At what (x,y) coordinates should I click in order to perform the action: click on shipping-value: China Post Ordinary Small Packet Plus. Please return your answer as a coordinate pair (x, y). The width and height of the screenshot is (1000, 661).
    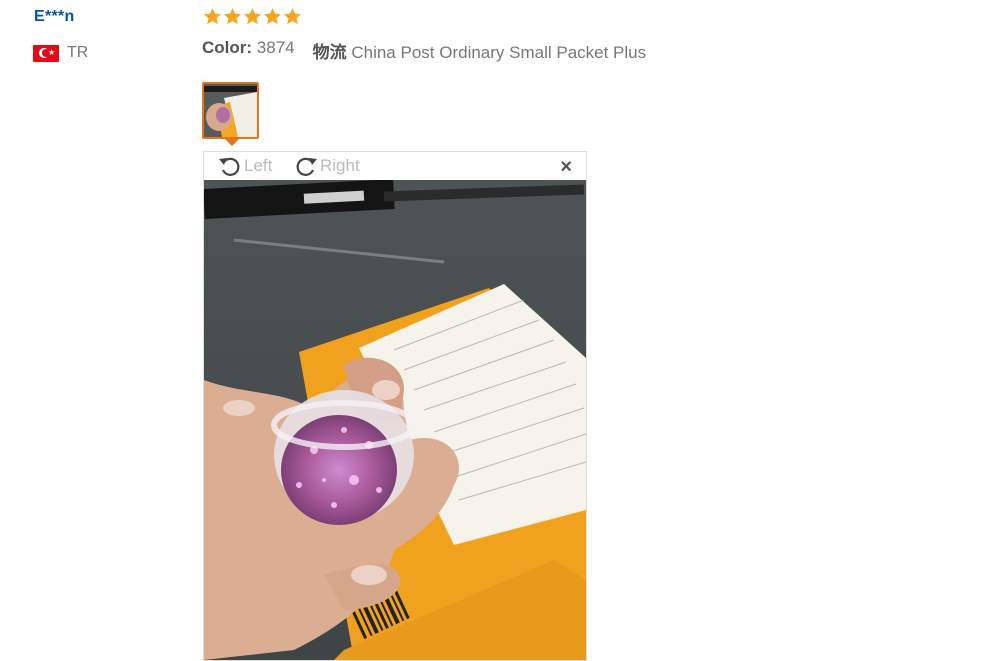
    Looking at the image, I should click on (499, 52).